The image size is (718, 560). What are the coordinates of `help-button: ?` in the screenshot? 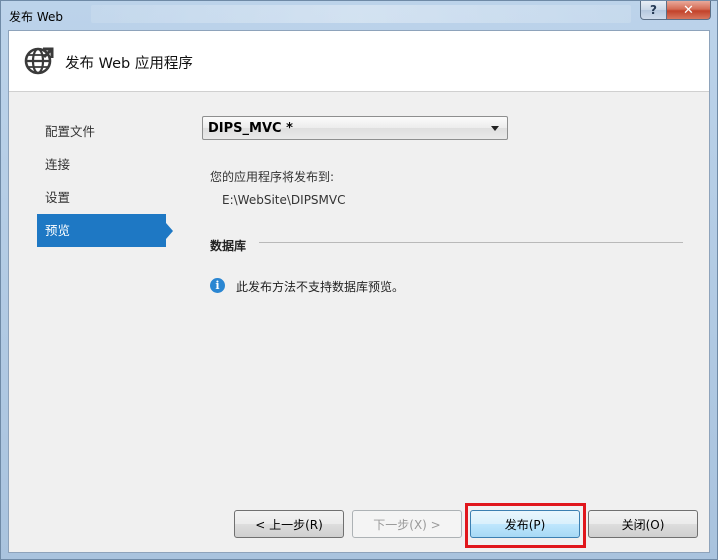 It's located at (653, 10).